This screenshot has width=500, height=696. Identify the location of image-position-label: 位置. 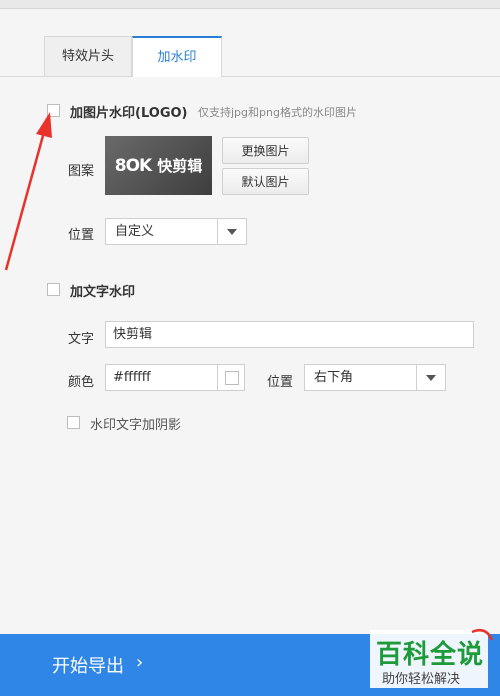
(81, 235).